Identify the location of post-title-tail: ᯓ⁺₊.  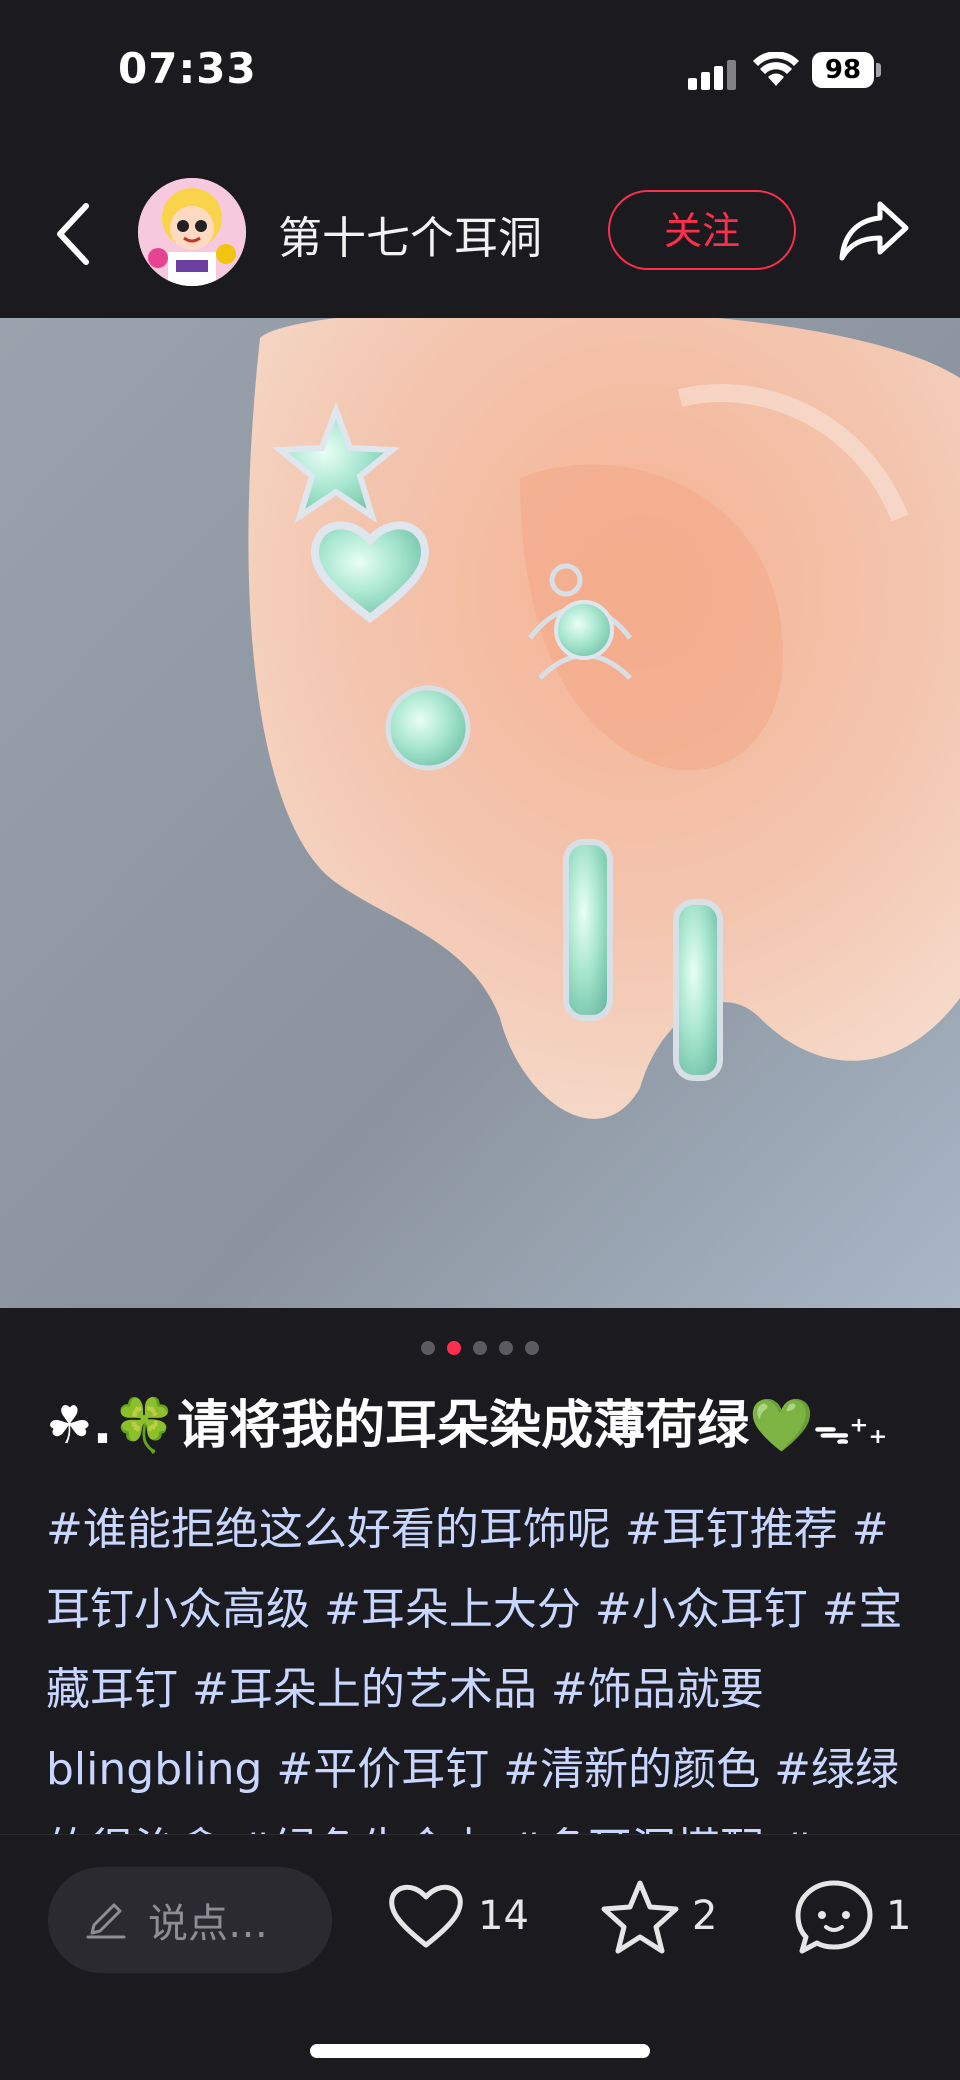
(850, 1431).